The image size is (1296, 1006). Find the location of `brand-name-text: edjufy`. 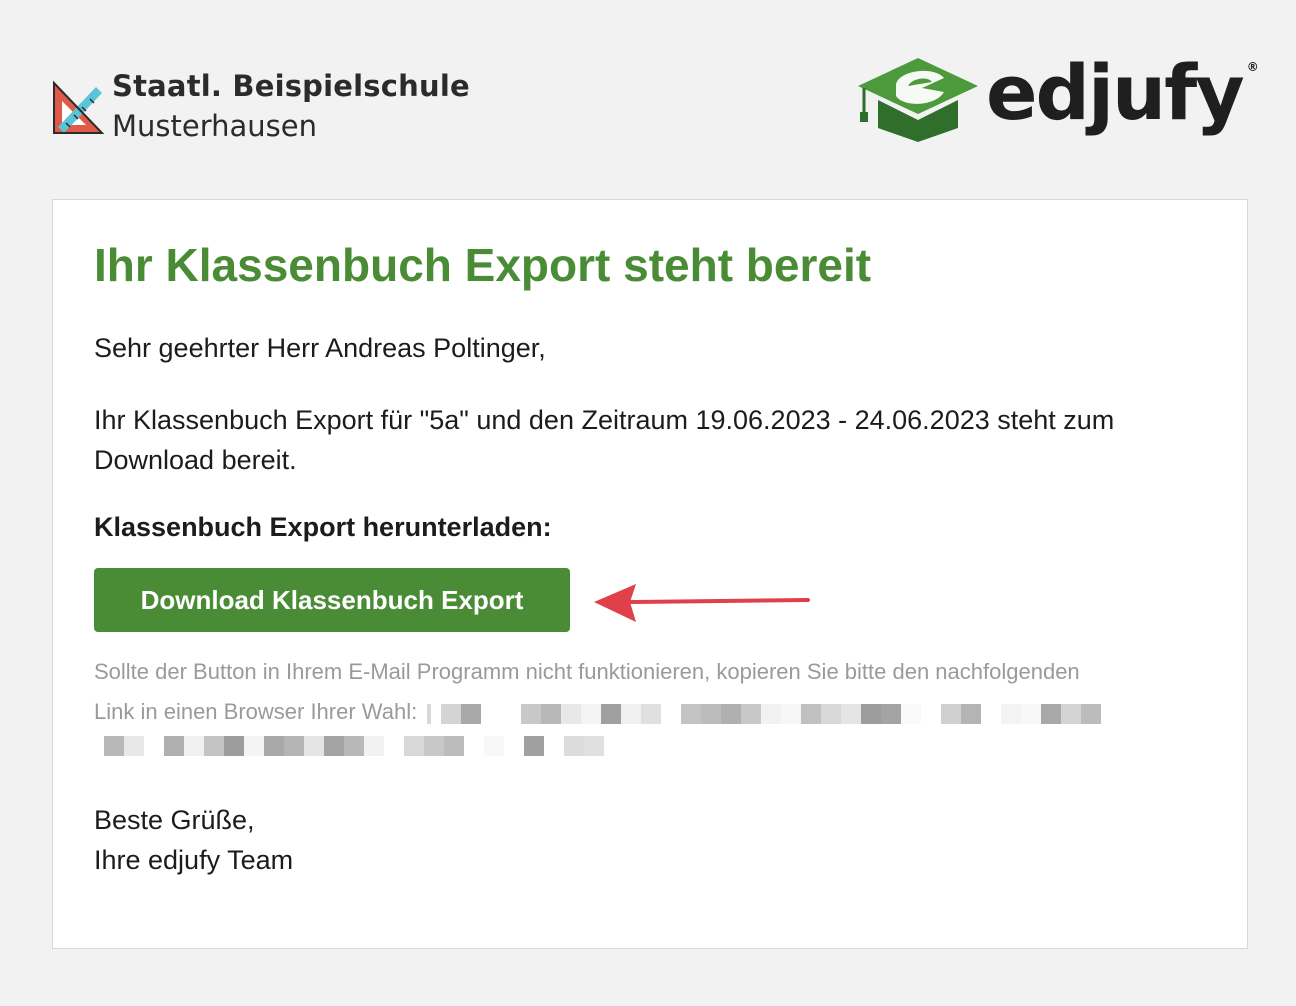

brand-name-text: edjufy is located at coordinates (1115, 92).